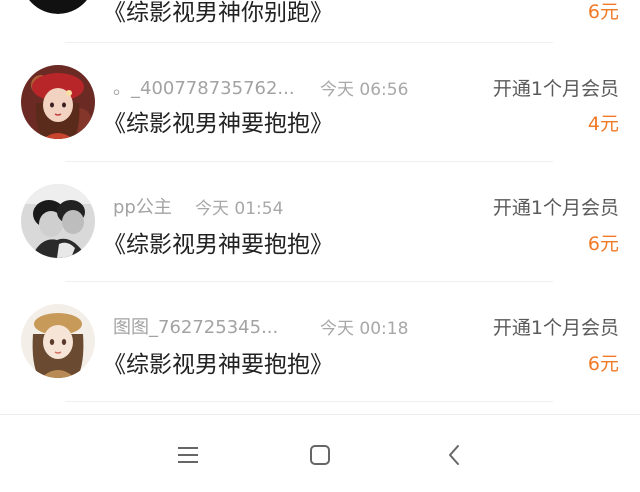 The image size is (640, 492). I want to click on item-price: 4元, so click(603, 124).